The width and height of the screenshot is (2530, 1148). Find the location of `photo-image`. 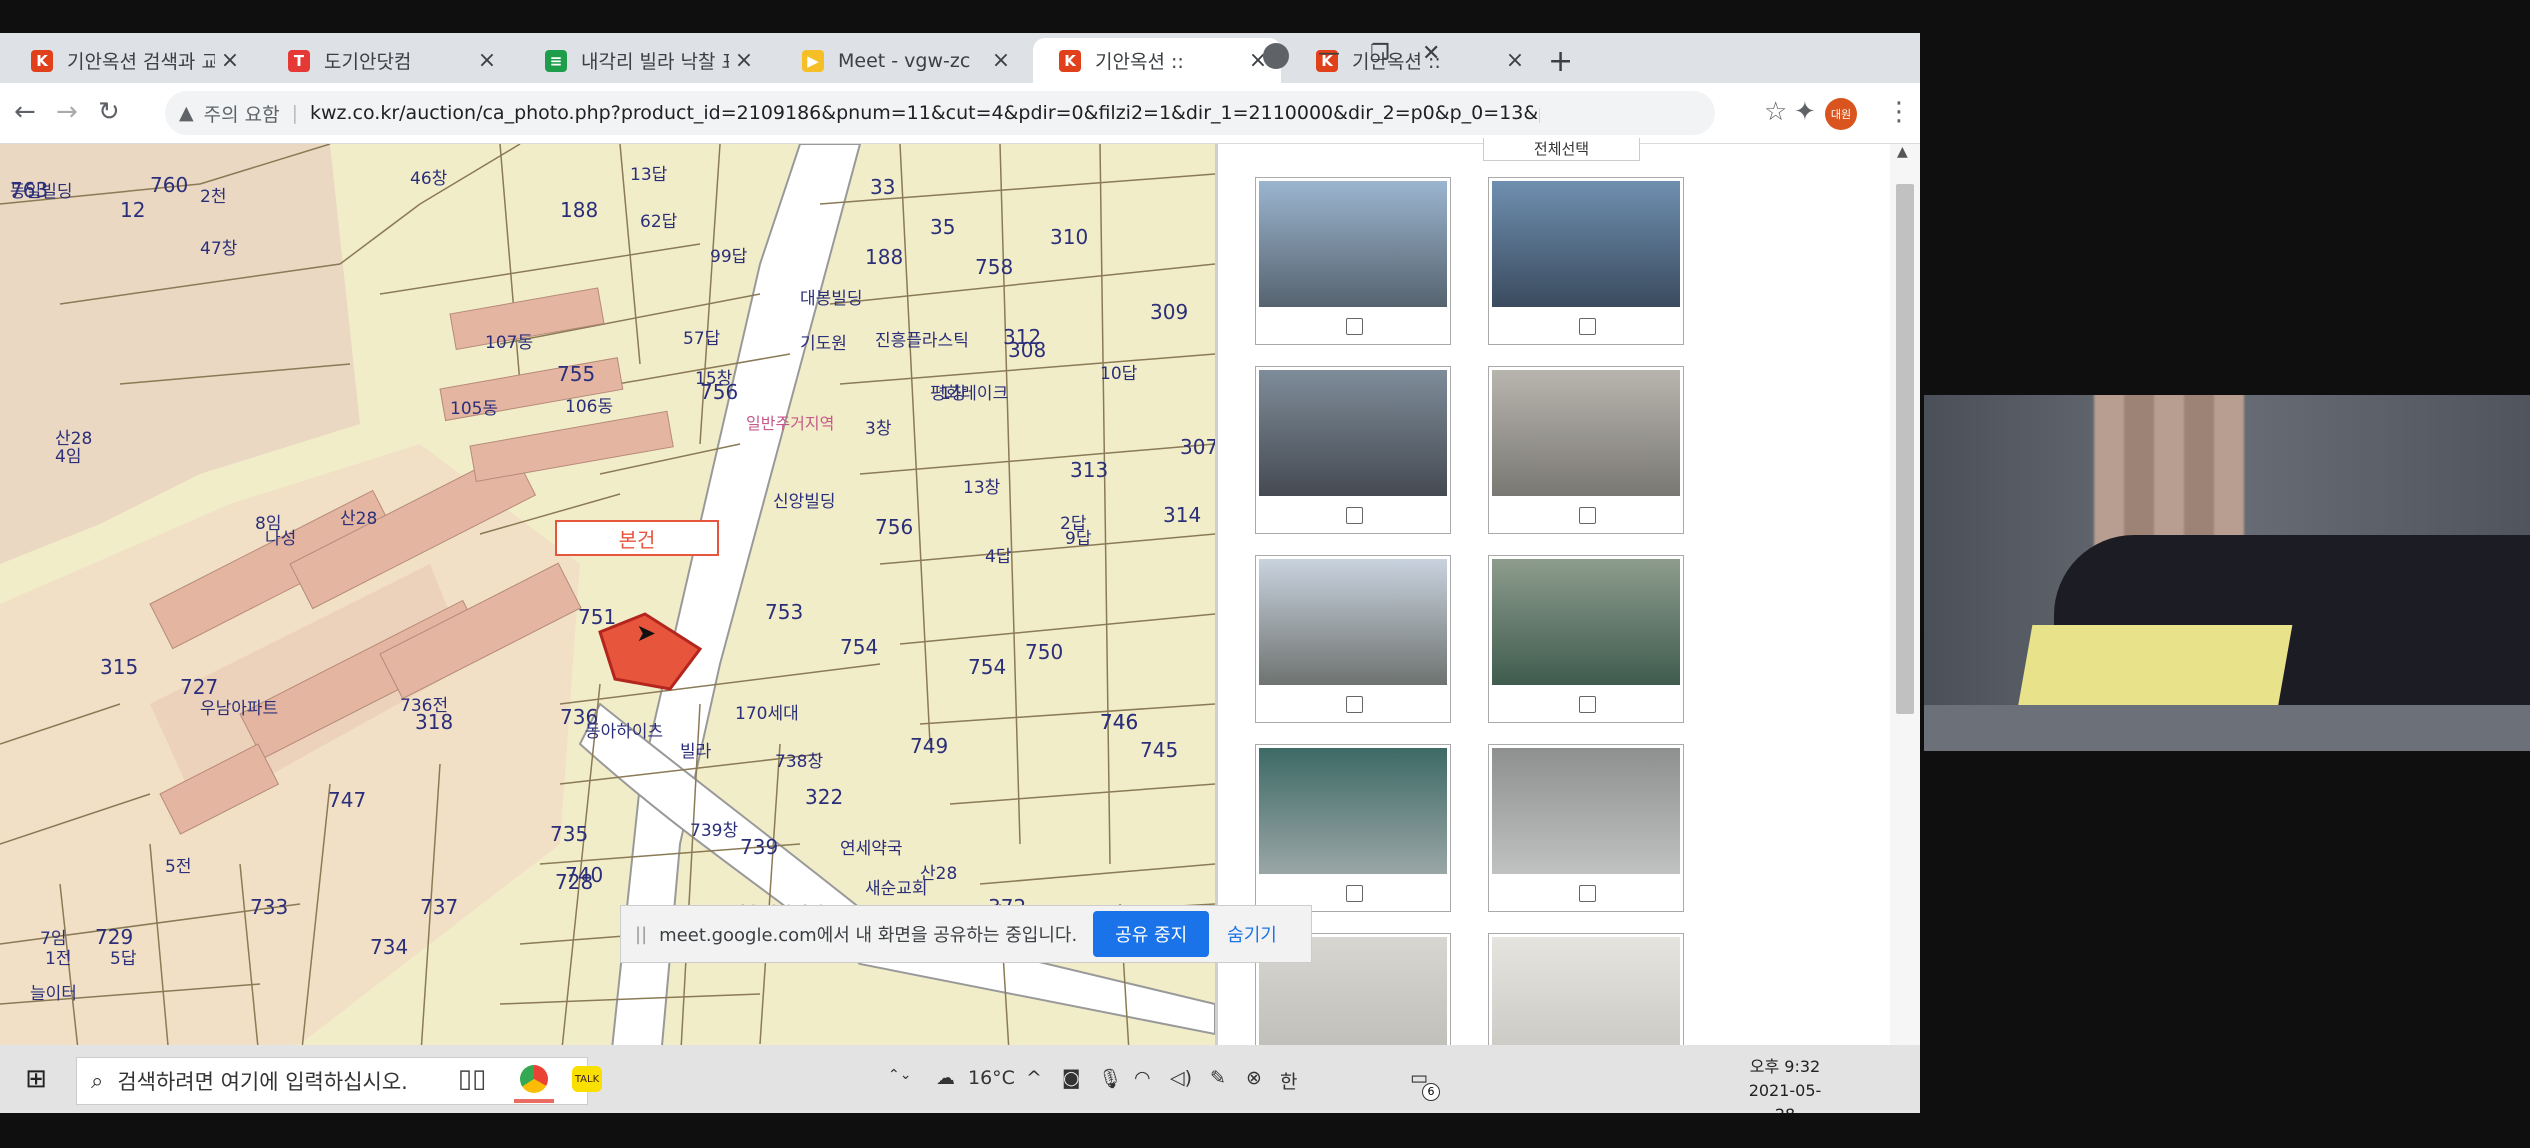

photo-image is located at coordinates (1353, 433).